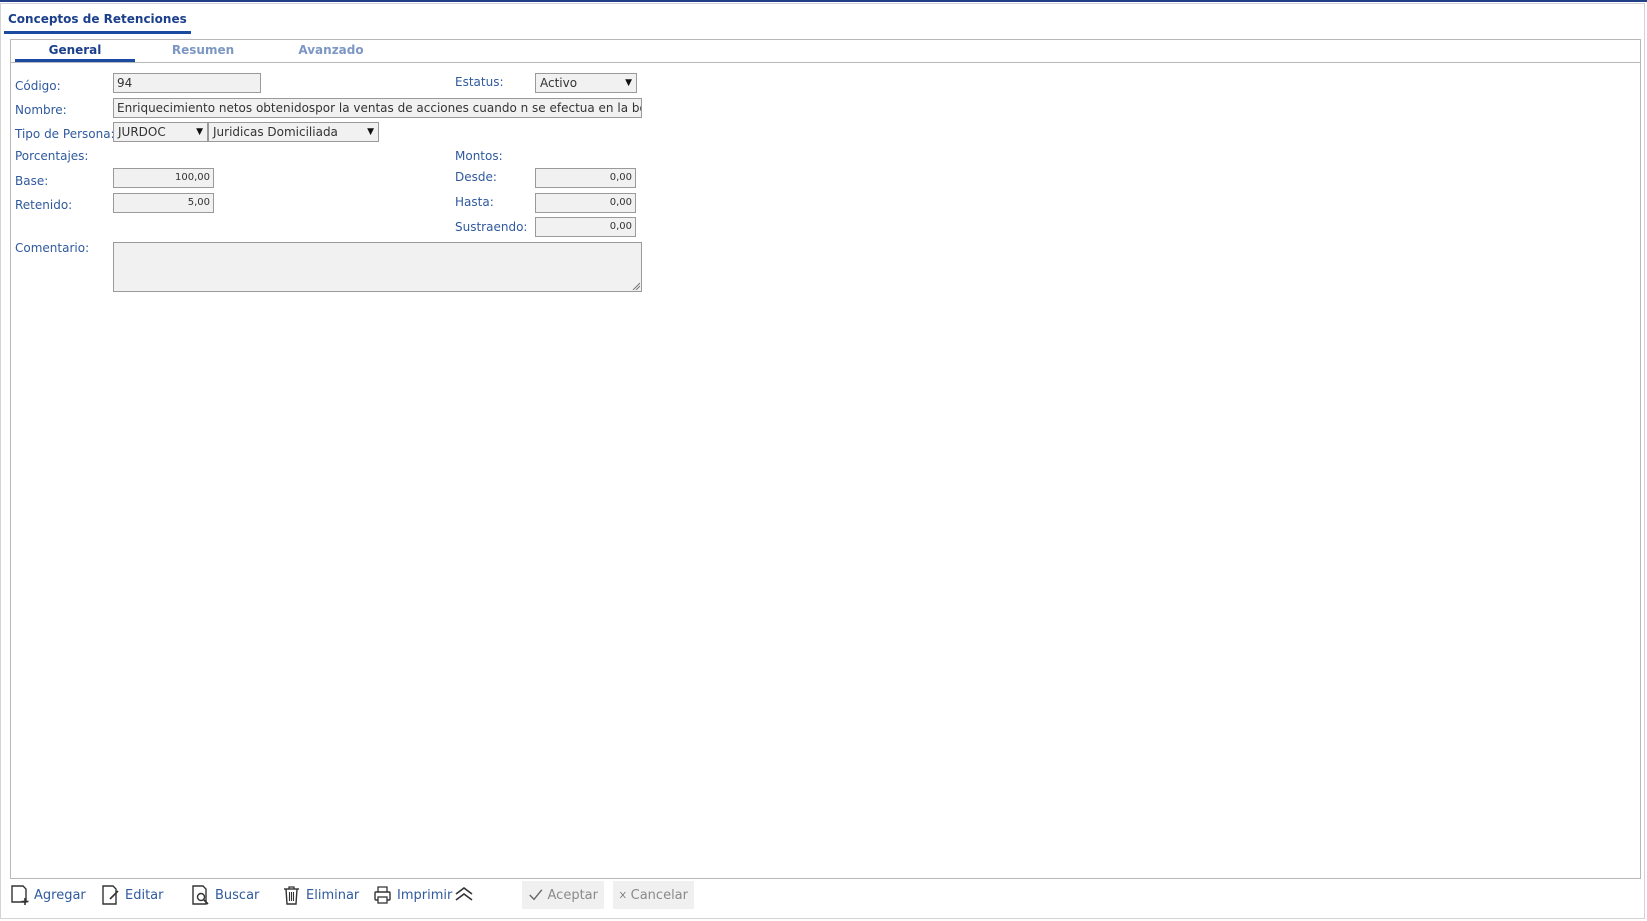 Image resolution: width=1647 pixels, height=921 pixels. I want to click on printer-icon, so click(382, 895).